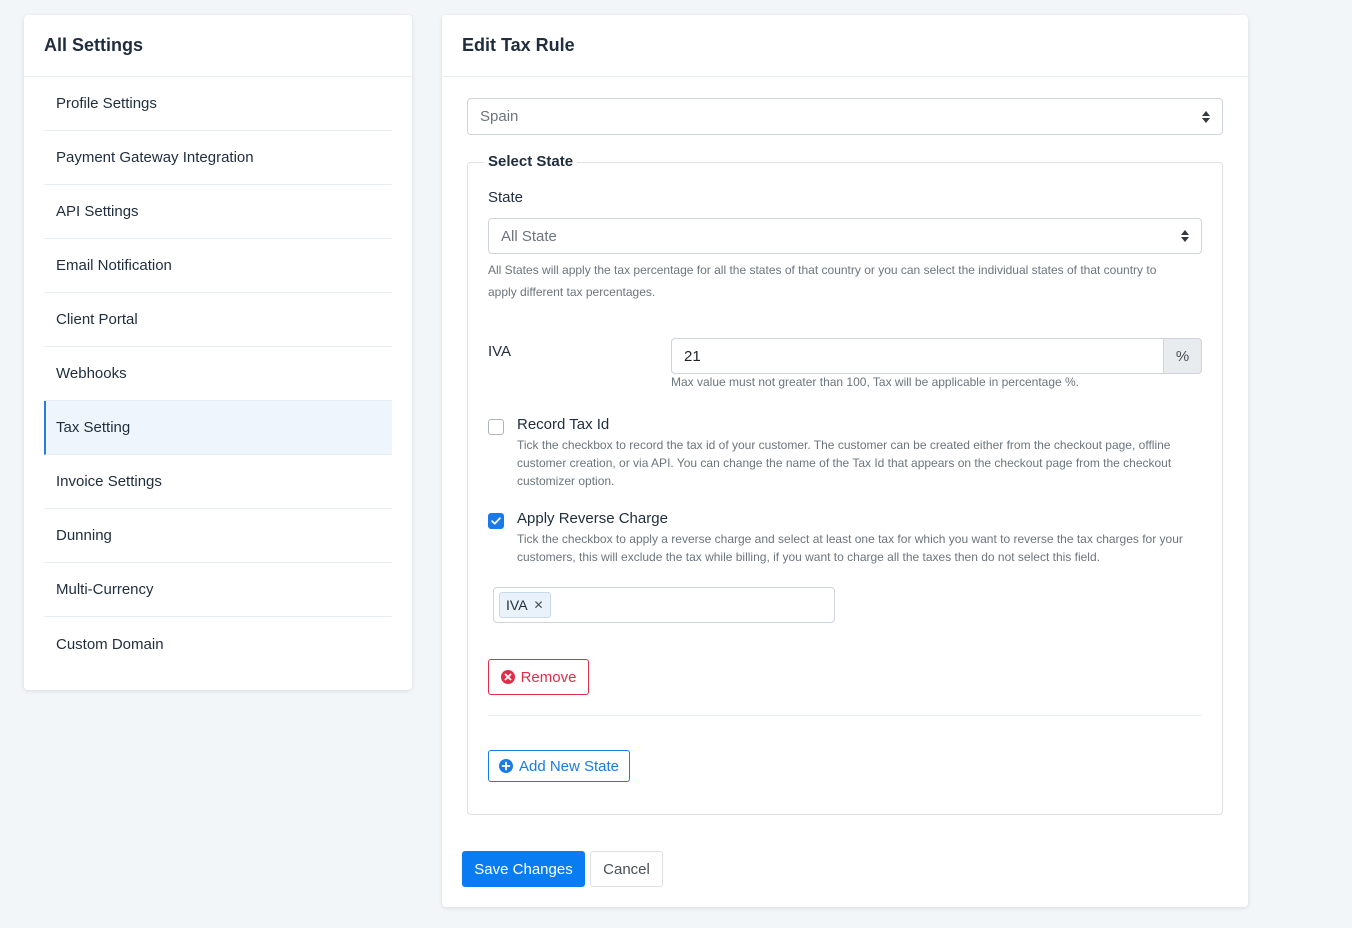 The height and width of the screenshot is (928, 1352). What do you see at coordinates (499, 116) in the screenshot?
I see `country-select-value: Spain` at bounding box center [499, 116].